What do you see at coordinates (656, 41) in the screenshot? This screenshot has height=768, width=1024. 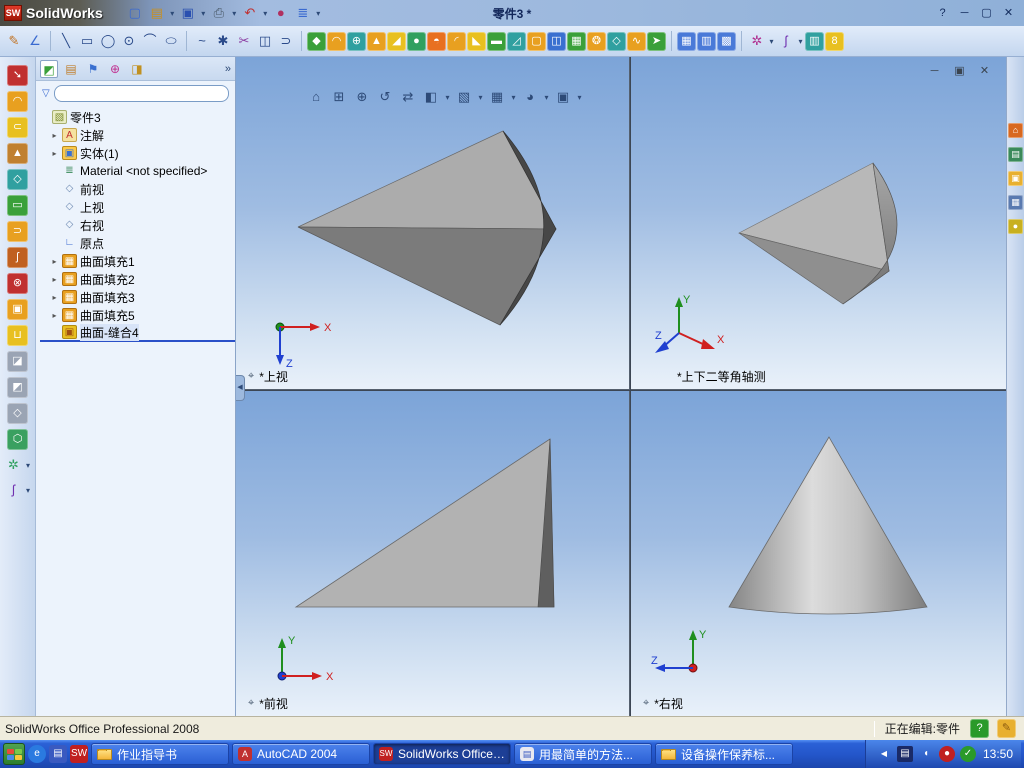 I see `instant3d-icon: ➤` at bounding box center [656, 41].